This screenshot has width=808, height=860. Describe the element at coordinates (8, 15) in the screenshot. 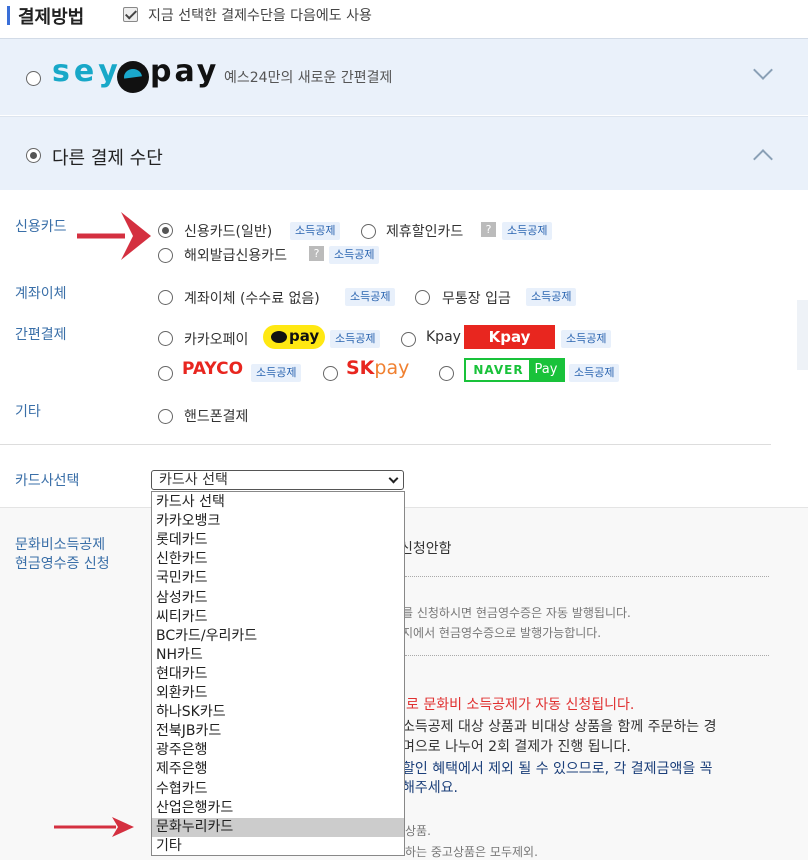

I see `title-accent-bar` at that location.